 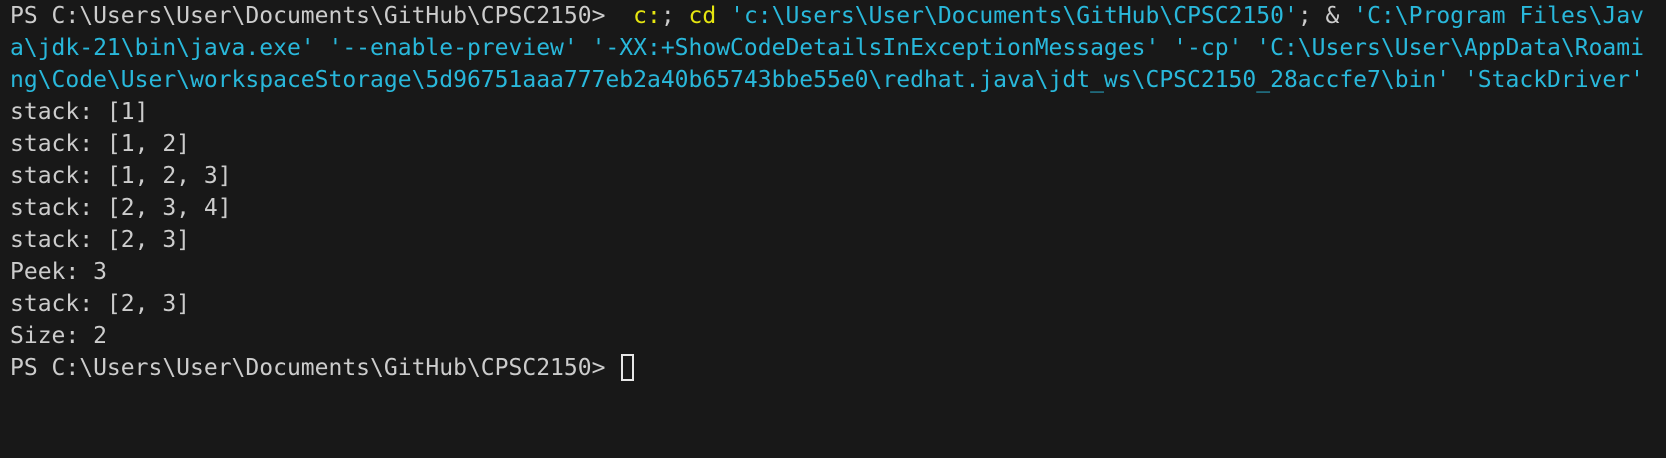 I want to click on command-token: c:, so click(x=647, y=16).